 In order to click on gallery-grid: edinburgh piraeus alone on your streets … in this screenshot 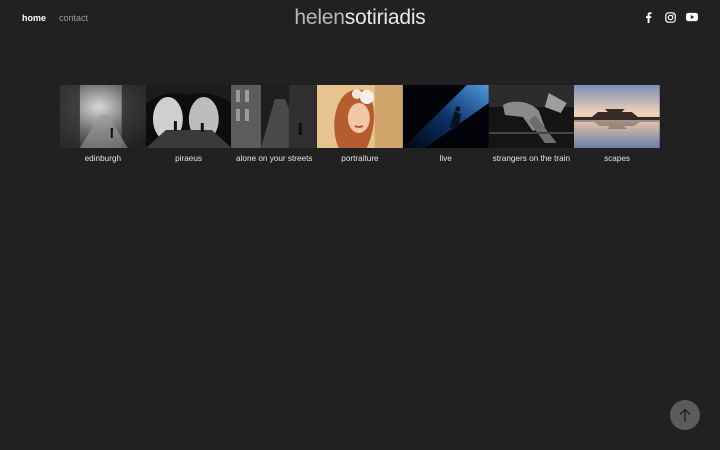, I will do `click(360, 124)`.